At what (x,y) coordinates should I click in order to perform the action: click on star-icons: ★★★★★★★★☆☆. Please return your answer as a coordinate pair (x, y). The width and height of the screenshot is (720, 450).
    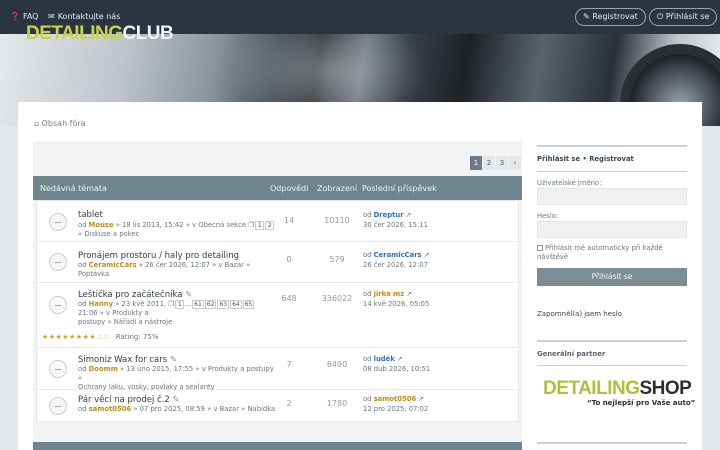
    Looking at the image, I should click on (76, 337).